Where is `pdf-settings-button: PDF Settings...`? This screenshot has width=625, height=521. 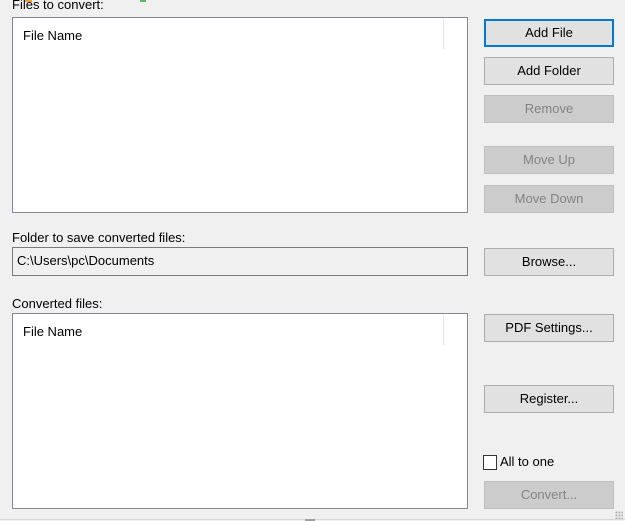
pdf-settings-button: PDF Settings... is located at coordinates (549, 328).